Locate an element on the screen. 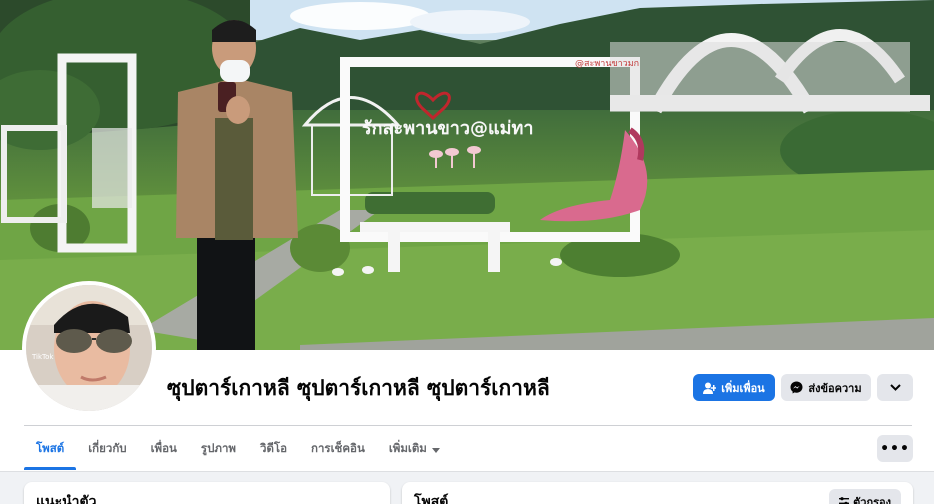 This screenshot has height=504, width=934. tab-label: เพื่อน is located at coordinates (163, 448).